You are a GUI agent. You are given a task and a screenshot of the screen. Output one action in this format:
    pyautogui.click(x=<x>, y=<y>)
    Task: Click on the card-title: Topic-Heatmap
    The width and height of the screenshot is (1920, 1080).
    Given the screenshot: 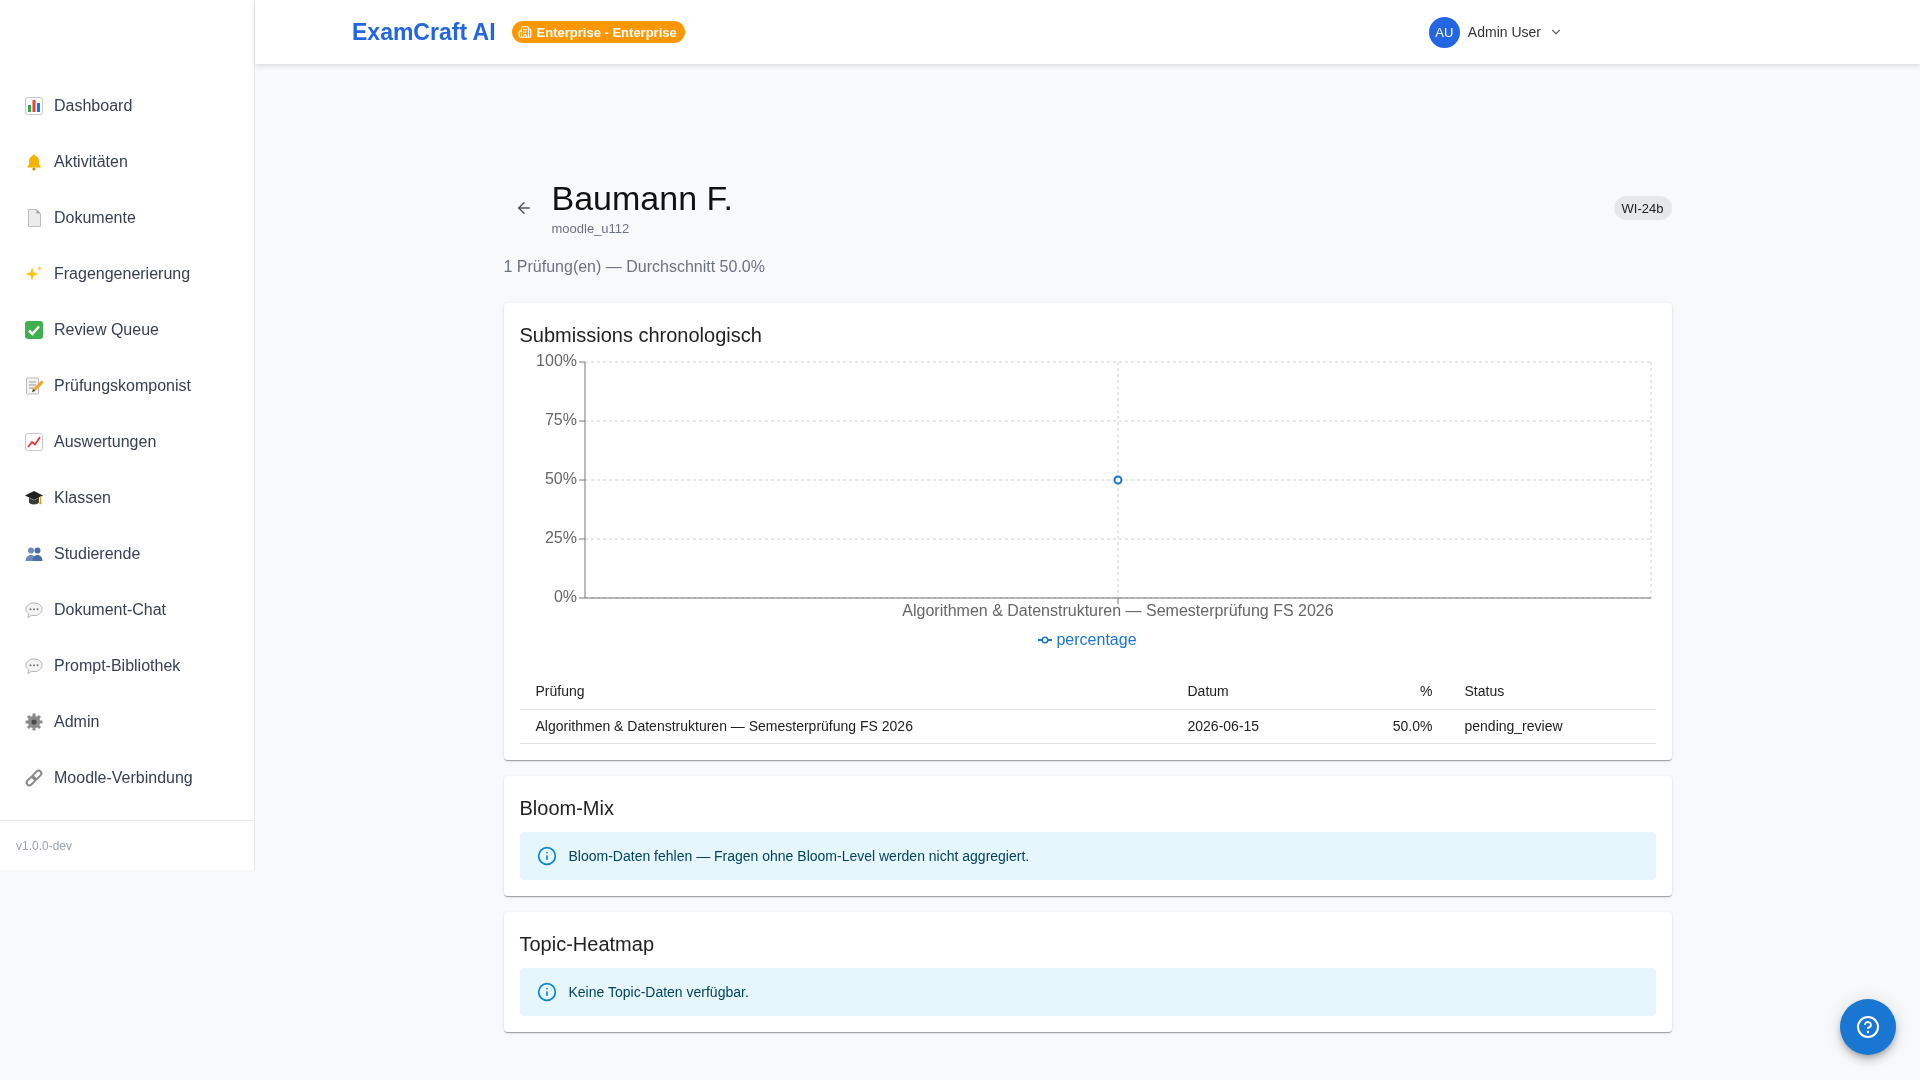 What is the action you would take?
    pyautogui.click(x=587, y=944)
    